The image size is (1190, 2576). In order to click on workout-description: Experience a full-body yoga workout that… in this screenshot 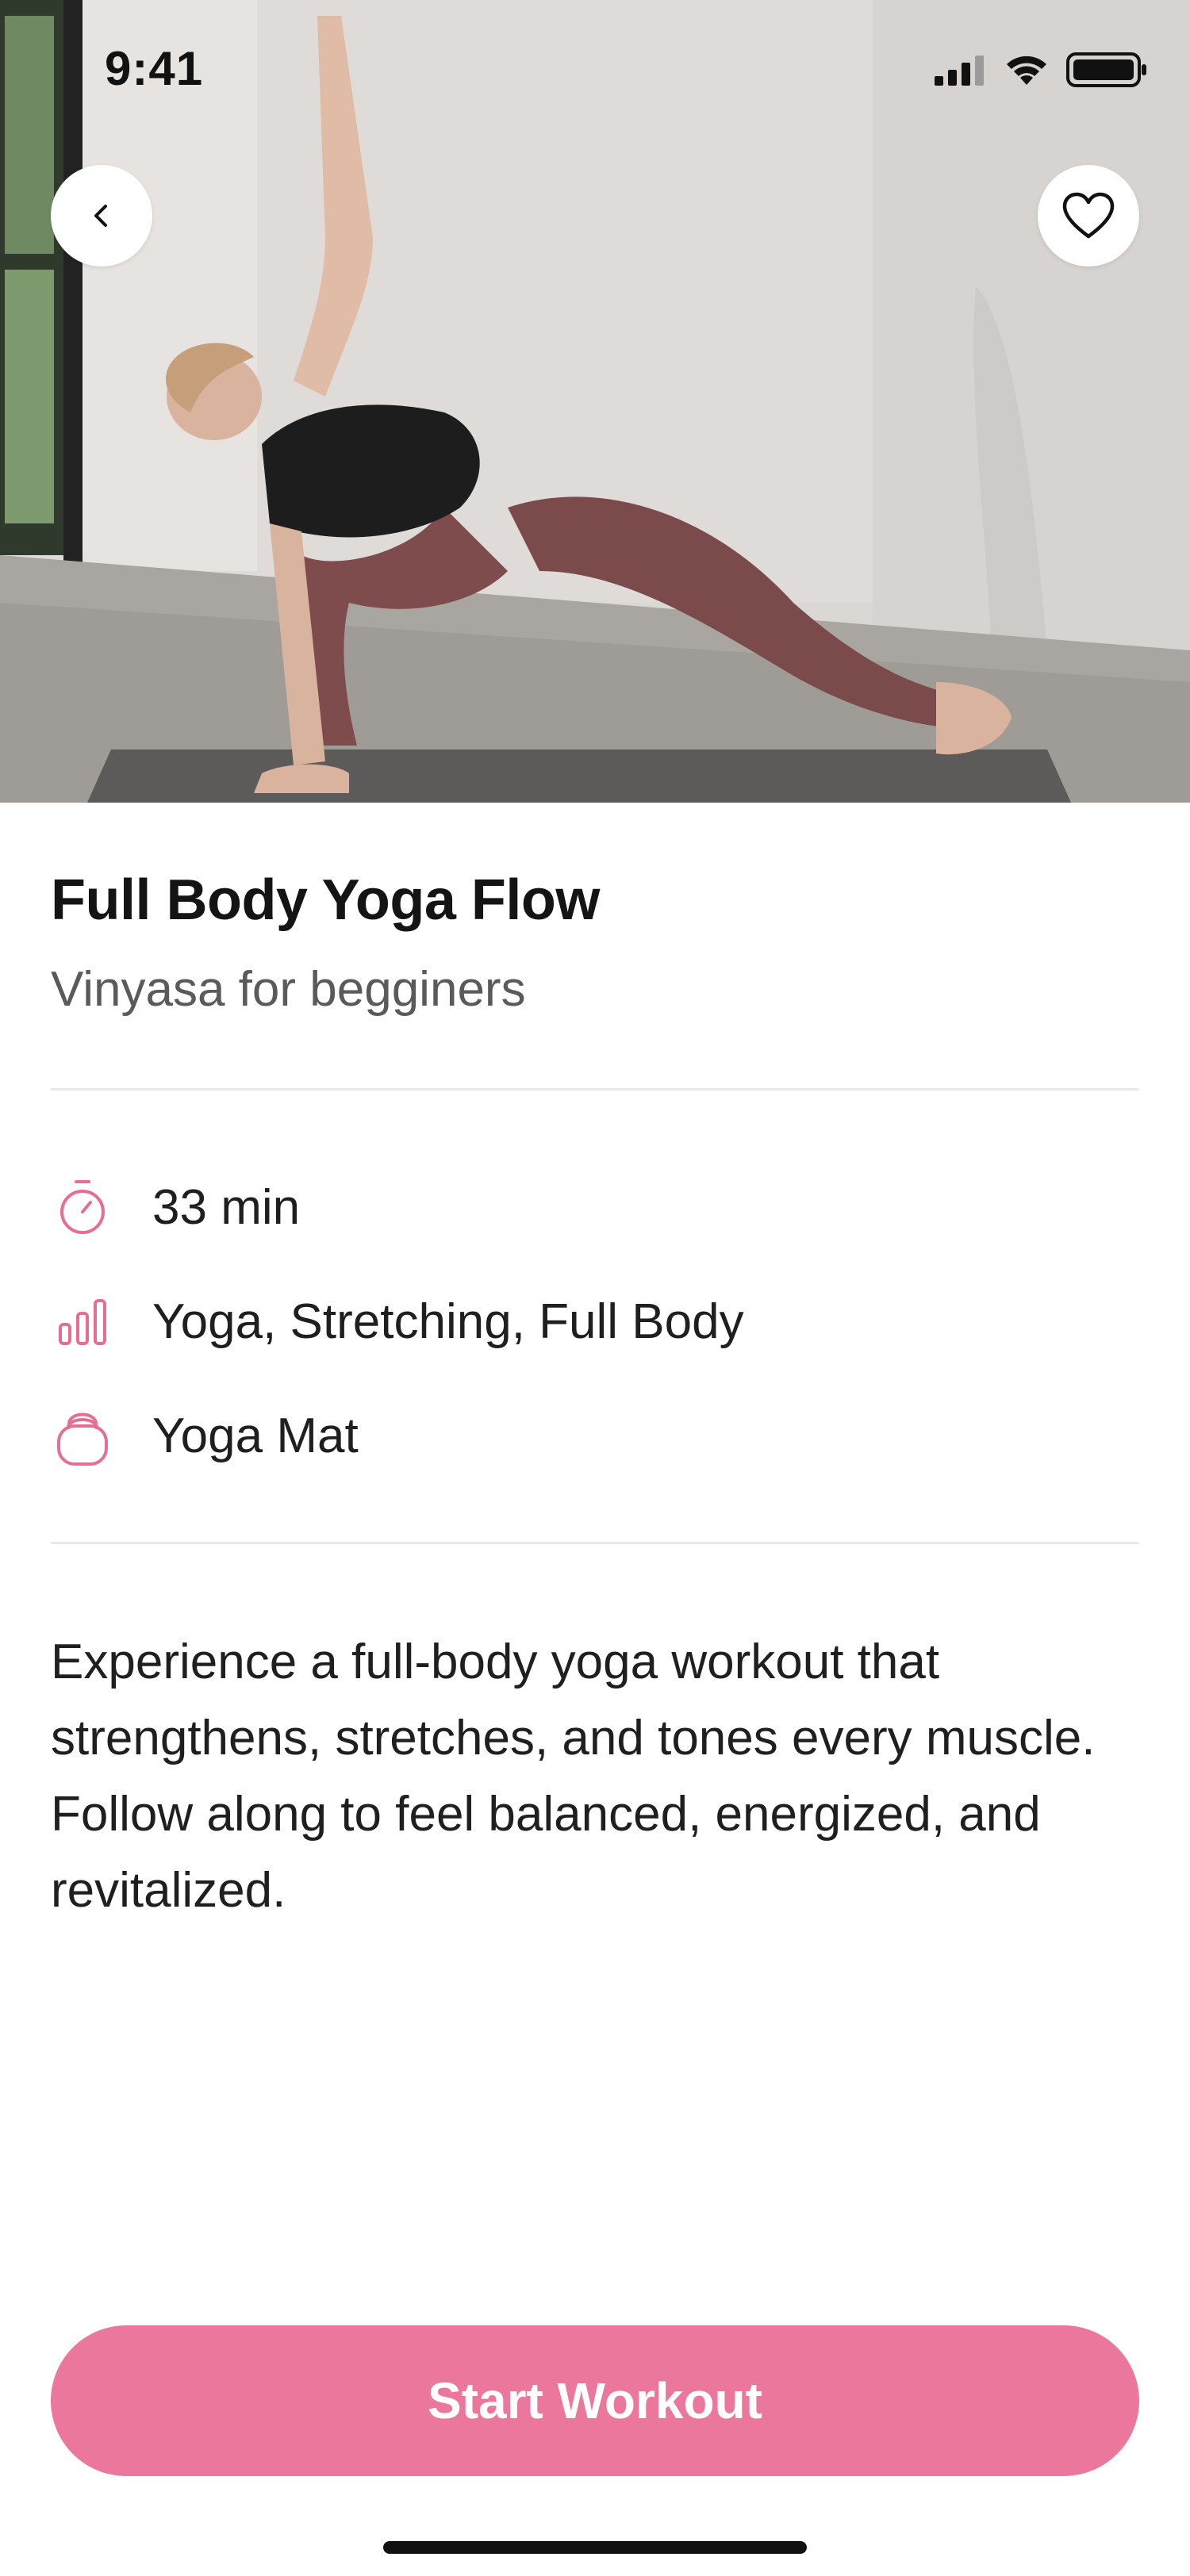, I will do `click(573, 1776)`.